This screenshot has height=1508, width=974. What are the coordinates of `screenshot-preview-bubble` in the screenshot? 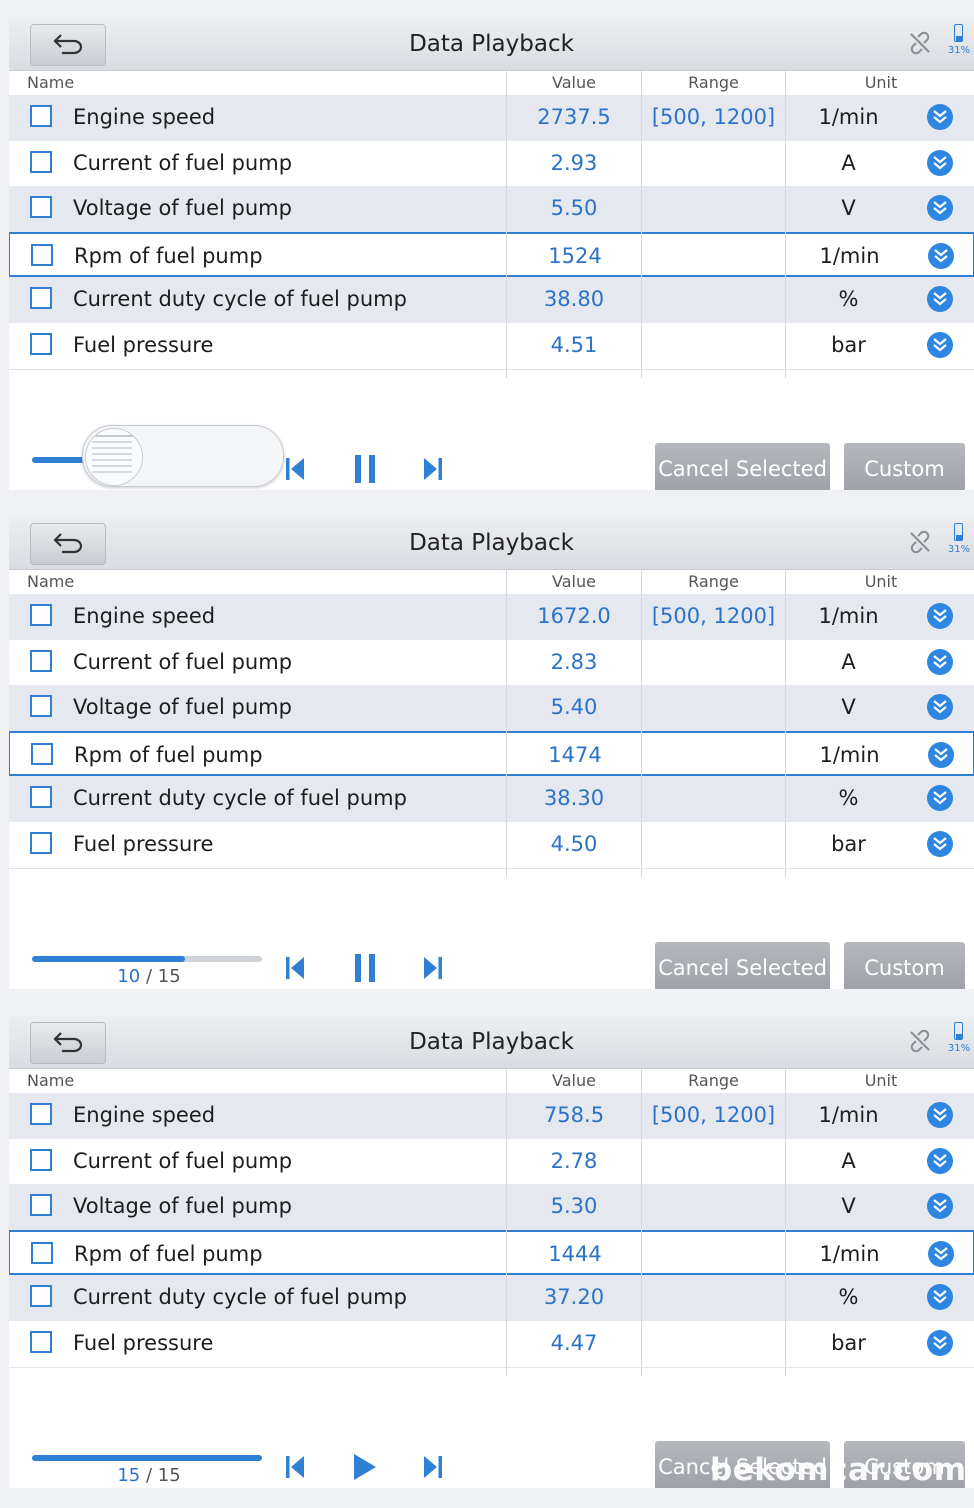 It's located at (183, 456).